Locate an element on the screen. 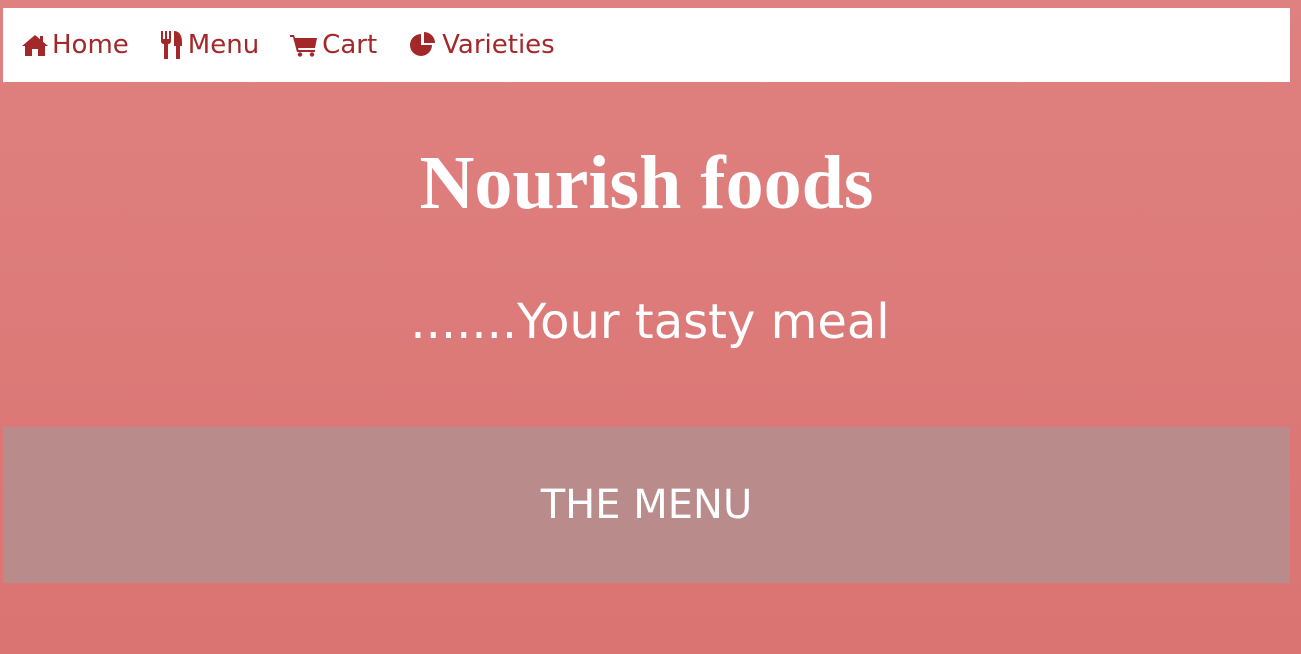 The width and height of the screenshot is (1301, 654). top-navbar: Home Menu Cart Varieties is located at coordinates (646, 45).